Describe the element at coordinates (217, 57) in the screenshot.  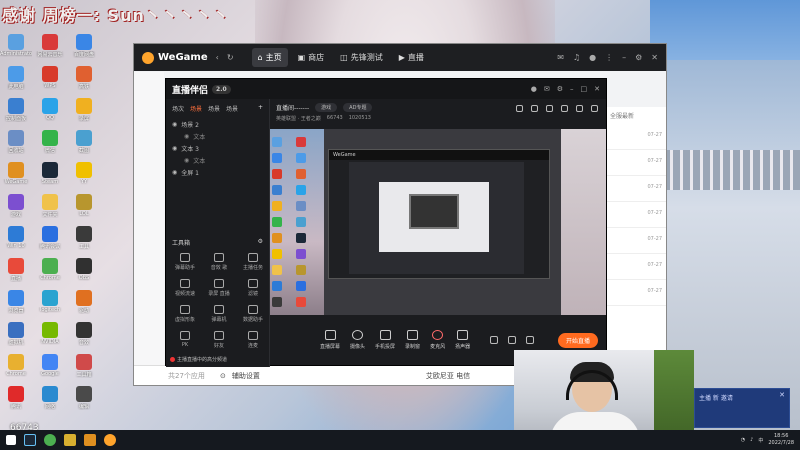
I see `back-icon: ‹` at that location.